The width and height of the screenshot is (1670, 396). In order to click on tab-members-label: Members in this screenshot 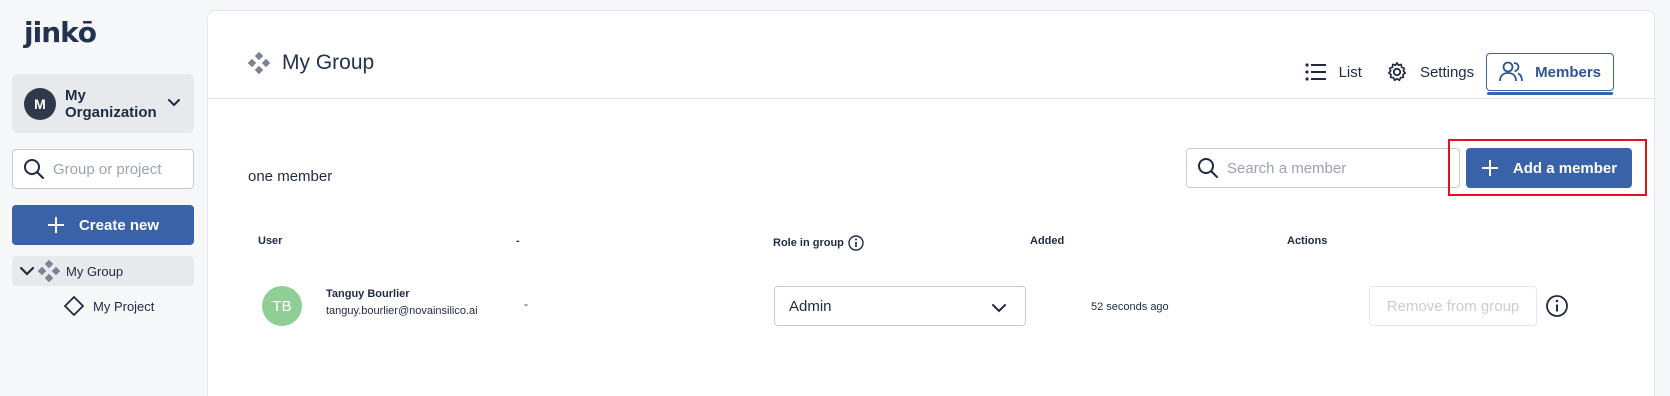, I will do `click(1568, 72)`.